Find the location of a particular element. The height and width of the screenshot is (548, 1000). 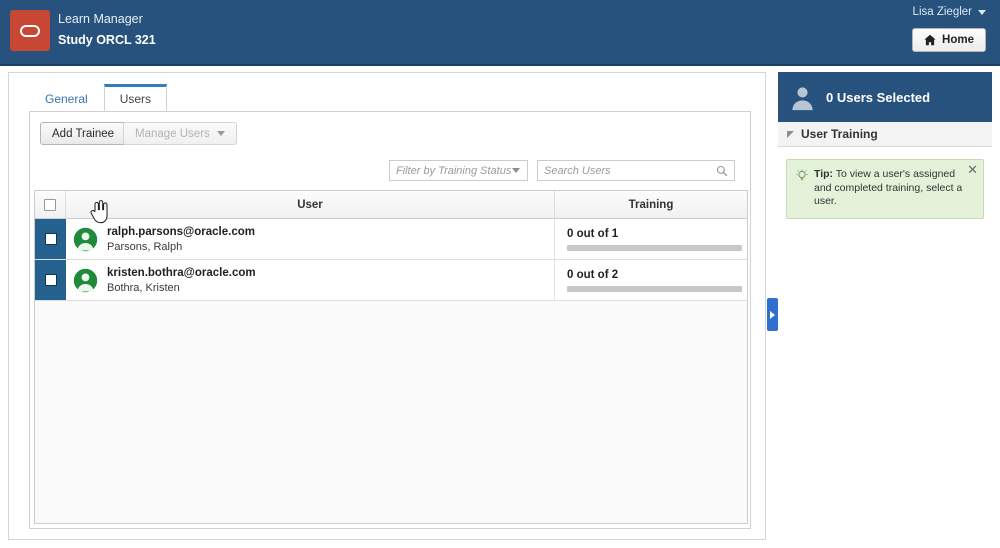

filter-training-status-select: Filter by Training Status is located at coordinates (458, 170).